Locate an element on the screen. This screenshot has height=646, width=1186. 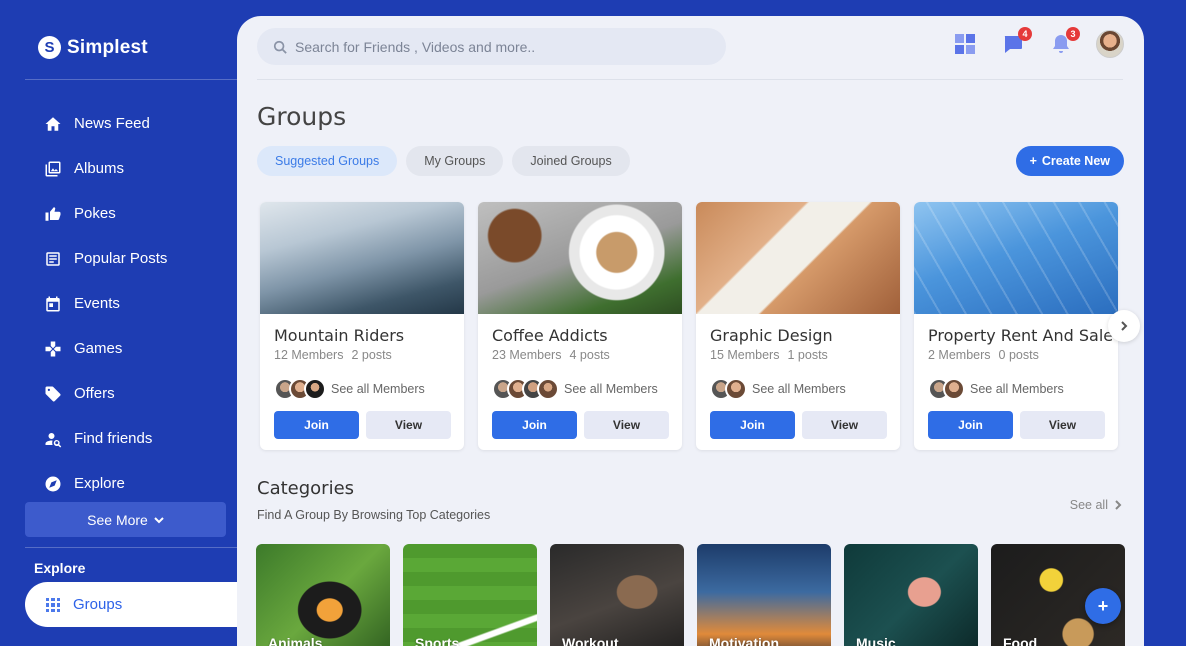
category-label: Workout is located at coordinates (590, 640).